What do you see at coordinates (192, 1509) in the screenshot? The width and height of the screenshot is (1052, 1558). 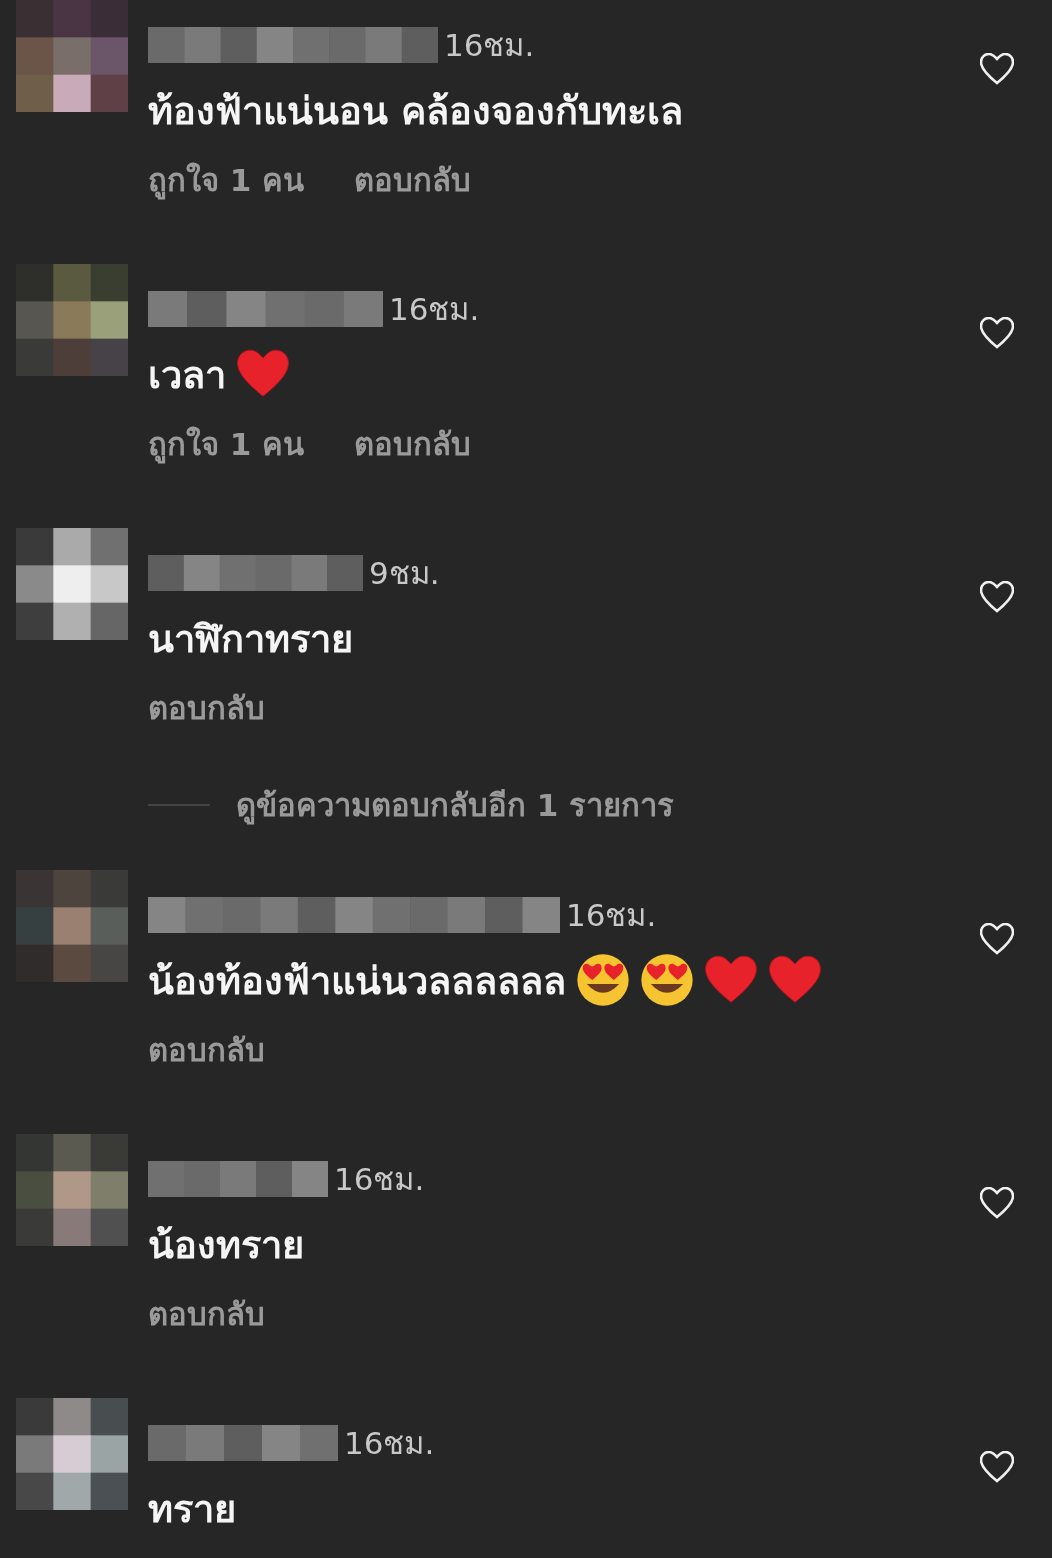 I see `comment-text: ทราย` at bounding box center [192, 1509].